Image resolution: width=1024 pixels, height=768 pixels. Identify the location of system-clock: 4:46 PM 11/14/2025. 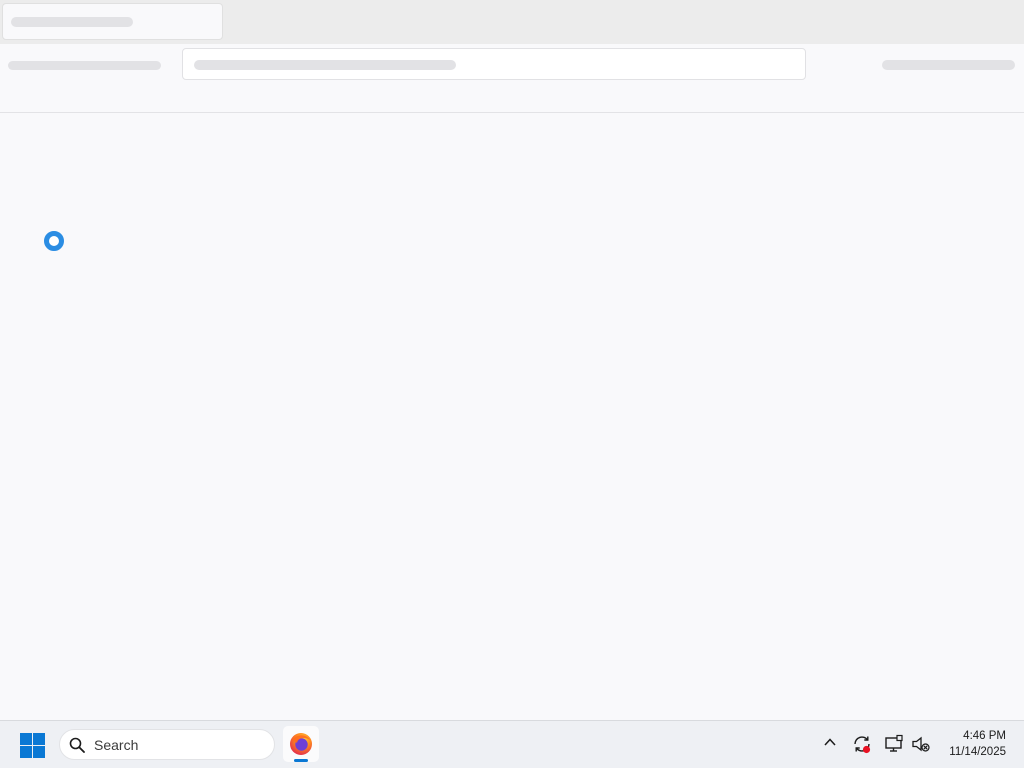
(977, 744).